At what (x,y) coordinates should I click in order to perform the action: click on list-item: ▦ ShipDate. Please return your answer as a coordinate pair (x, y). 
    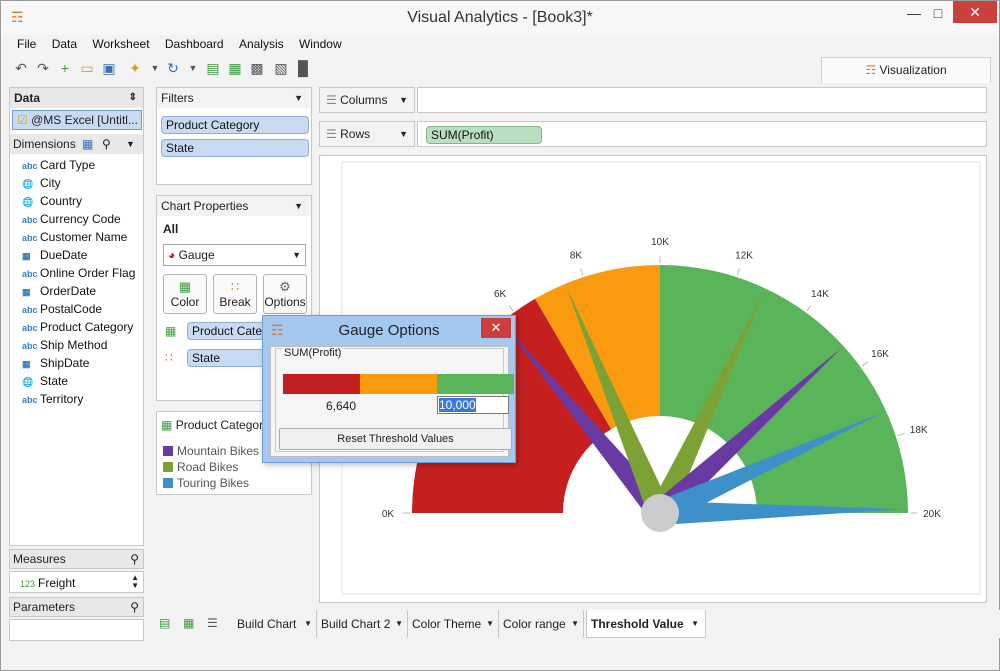
    Looking at the image, I should click on (55, 363).